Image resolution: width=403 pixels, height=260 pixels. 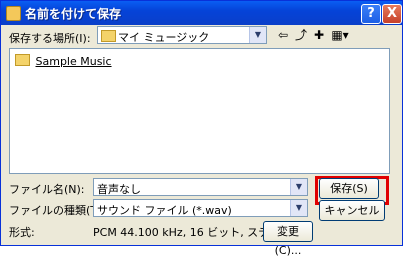 What do you see at coordinates (22, 232) in the screenshot?
I see `format-label: 形式:` at bounding box center [22, 232].